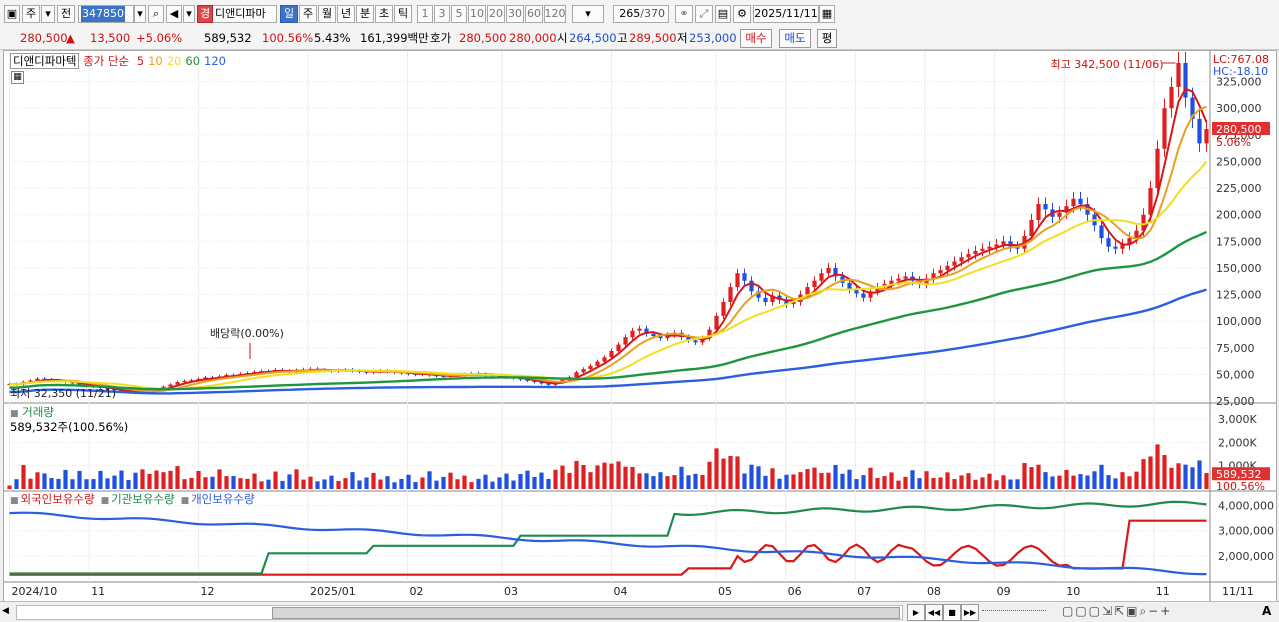 This screenshot has height=622, width=1279. Describe the element at coordinates (48, 14) in the screenshot. I see `market-dropdown-icon: ▾` at that location.